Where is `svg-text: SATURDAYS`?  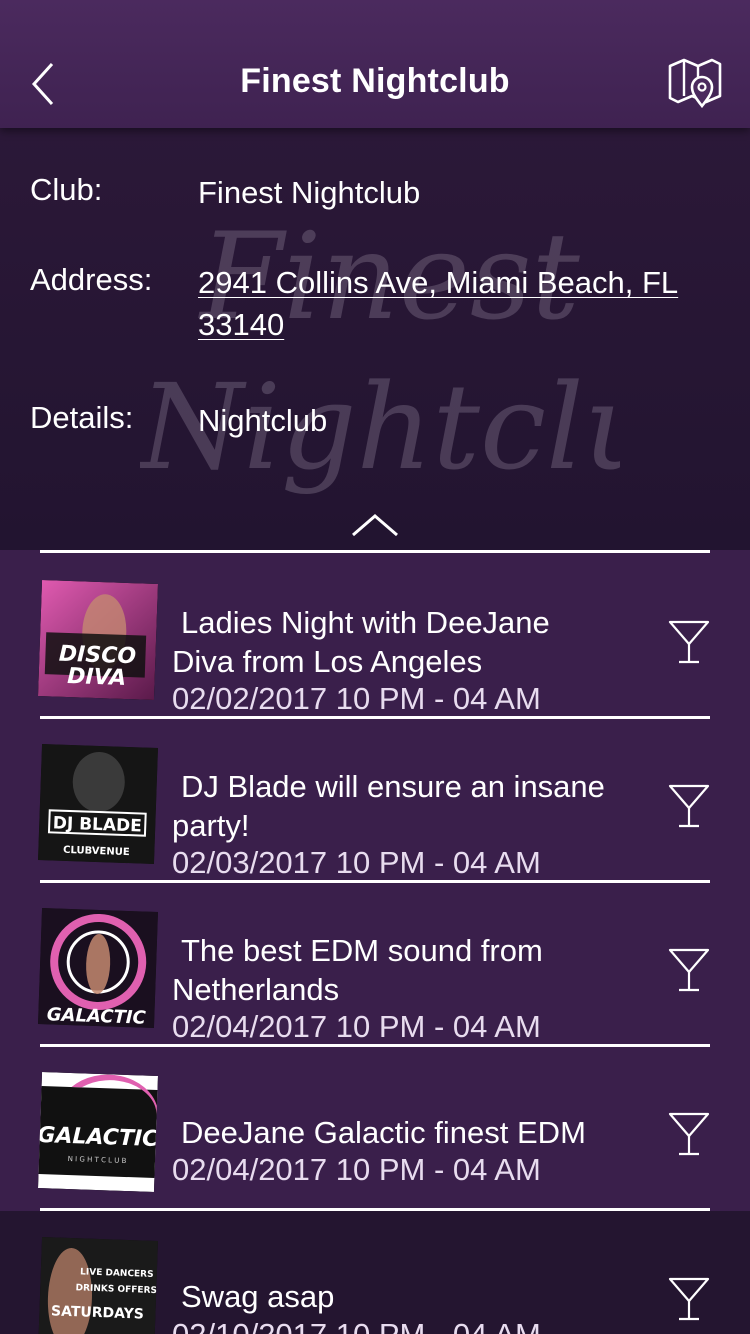 svg-text: SATURDAYS is located at coordinates (97, 1312).